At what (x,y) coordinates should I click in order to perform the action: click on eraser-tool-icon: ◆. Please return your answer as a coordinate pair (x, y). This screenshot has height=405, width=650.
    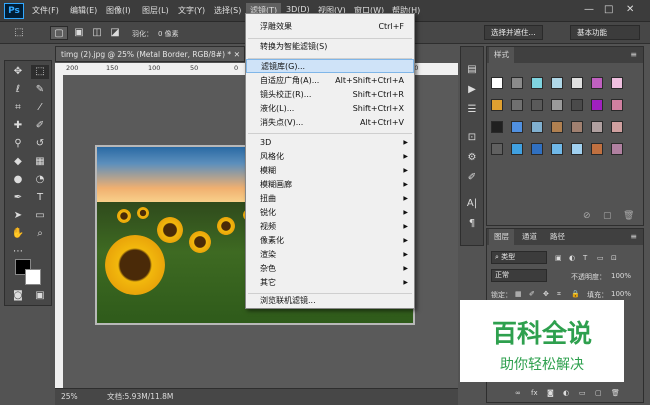
    Looking at the image, I should click on (18, 162).